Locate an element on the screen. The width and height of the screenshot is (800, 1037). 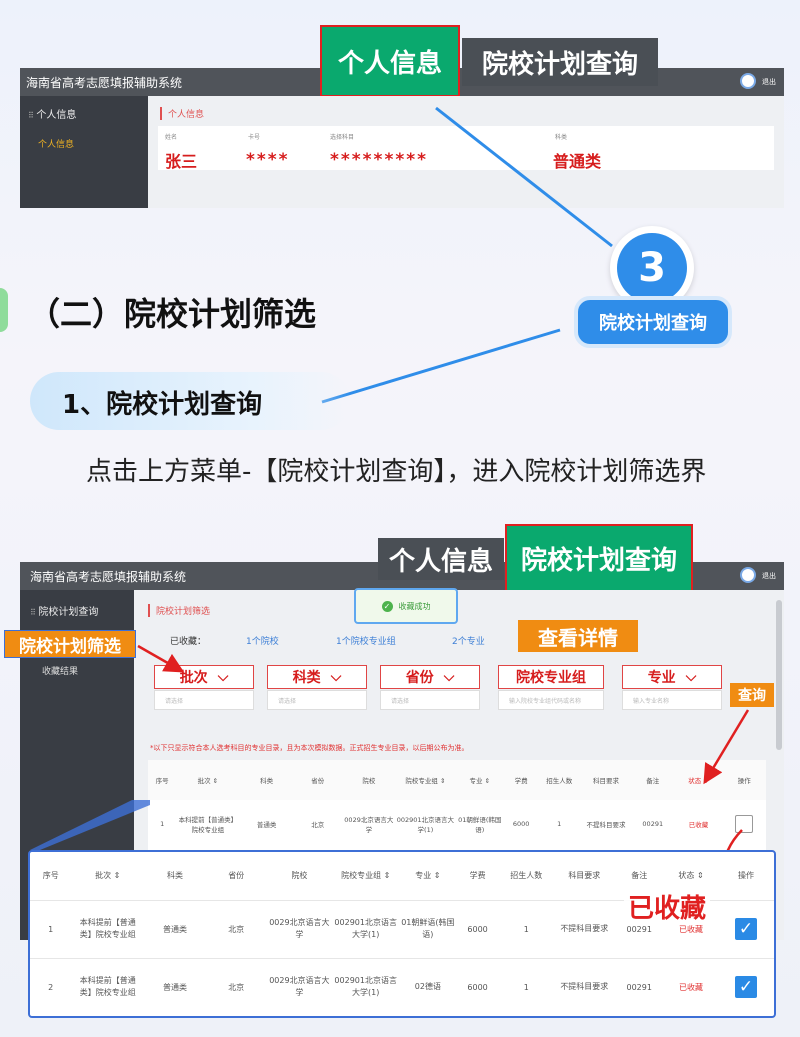
th: 招生人数 is located at coordinates (526, 876).